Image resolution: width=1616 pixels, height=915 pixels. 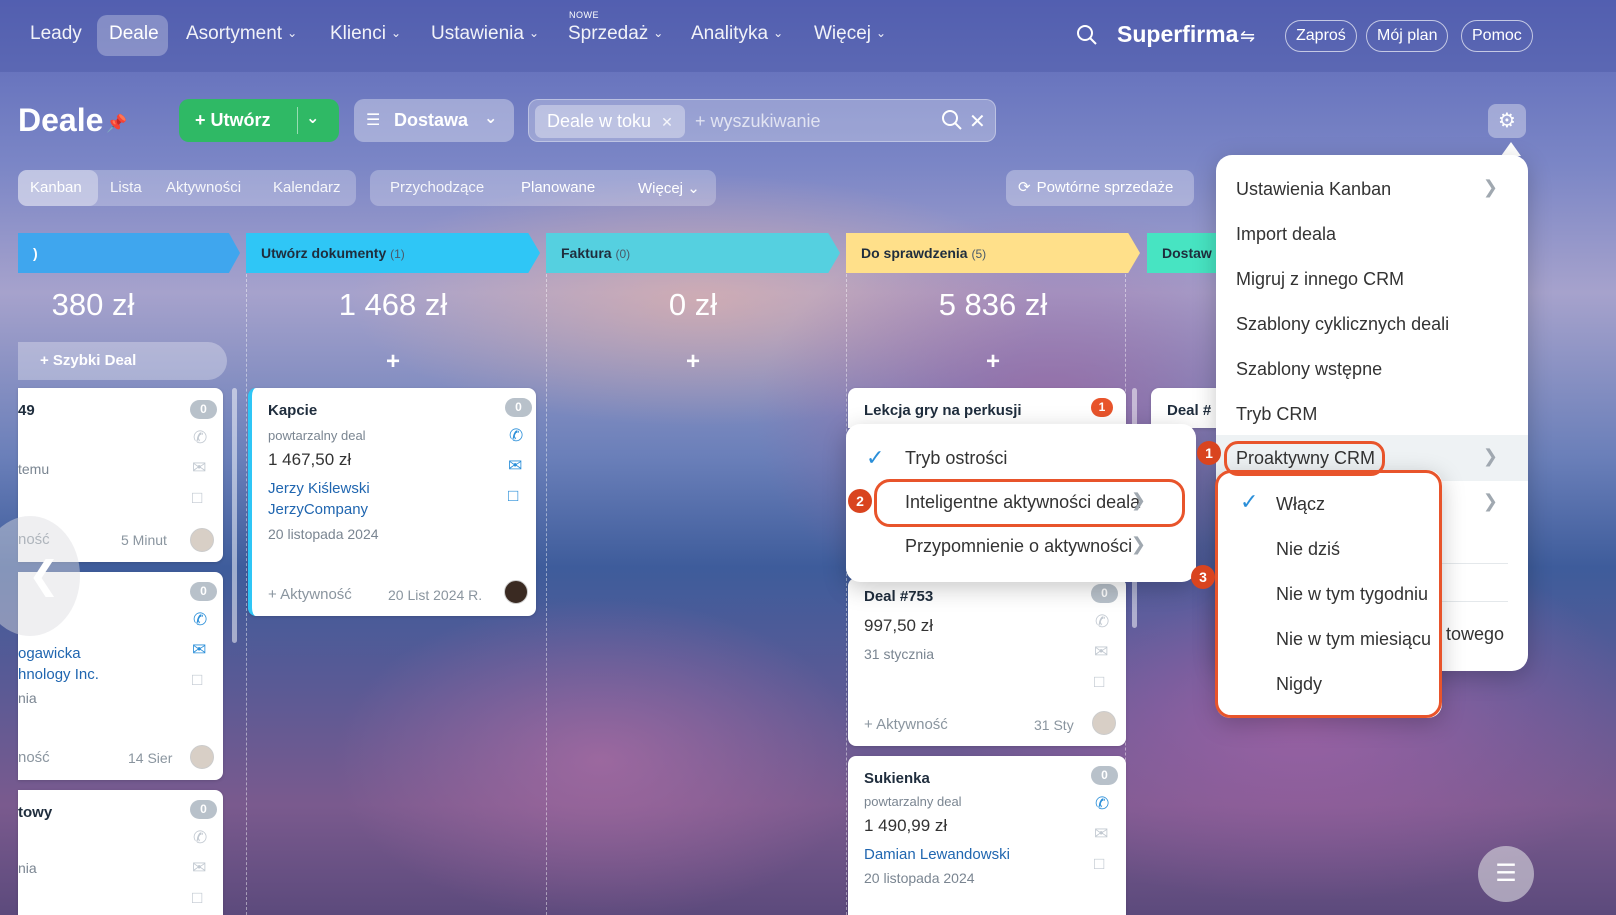 I want to click on menu-item-kanban-settings: Ustawienia Kanban, so click(x=1313, y=189).